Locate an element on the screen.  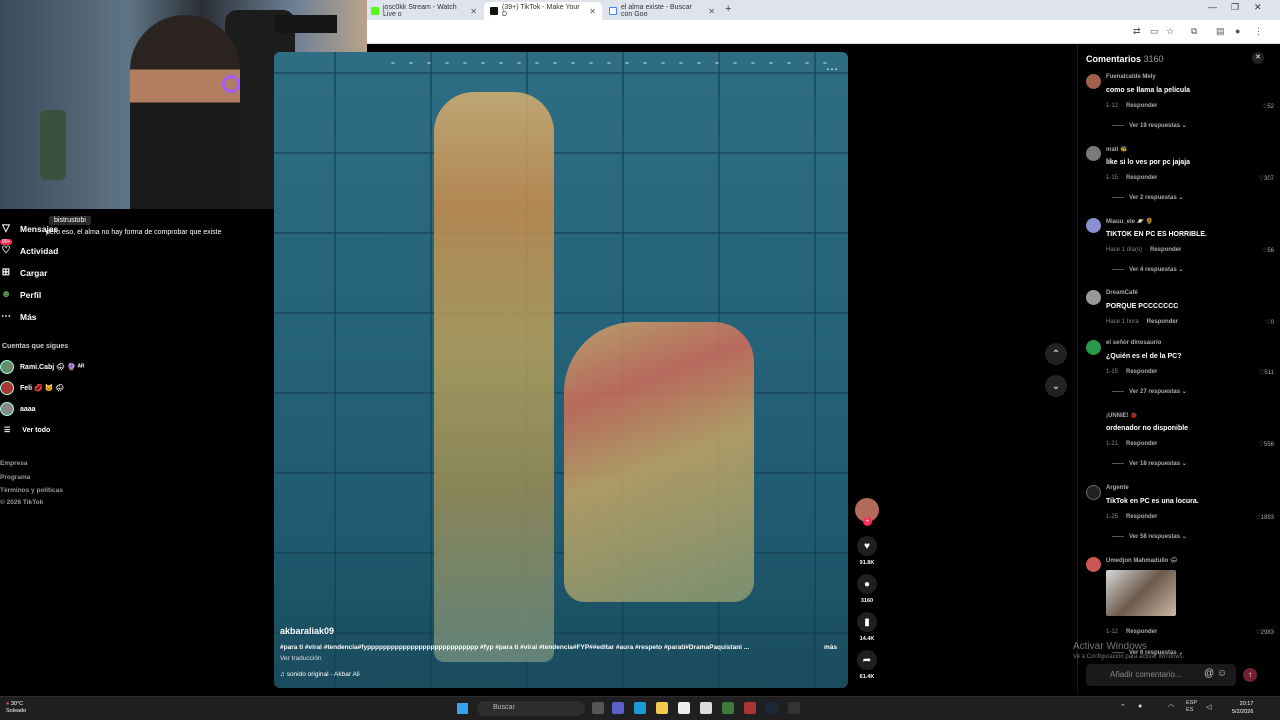
footer-link-program: Programa is located at coordinates (15, 477).